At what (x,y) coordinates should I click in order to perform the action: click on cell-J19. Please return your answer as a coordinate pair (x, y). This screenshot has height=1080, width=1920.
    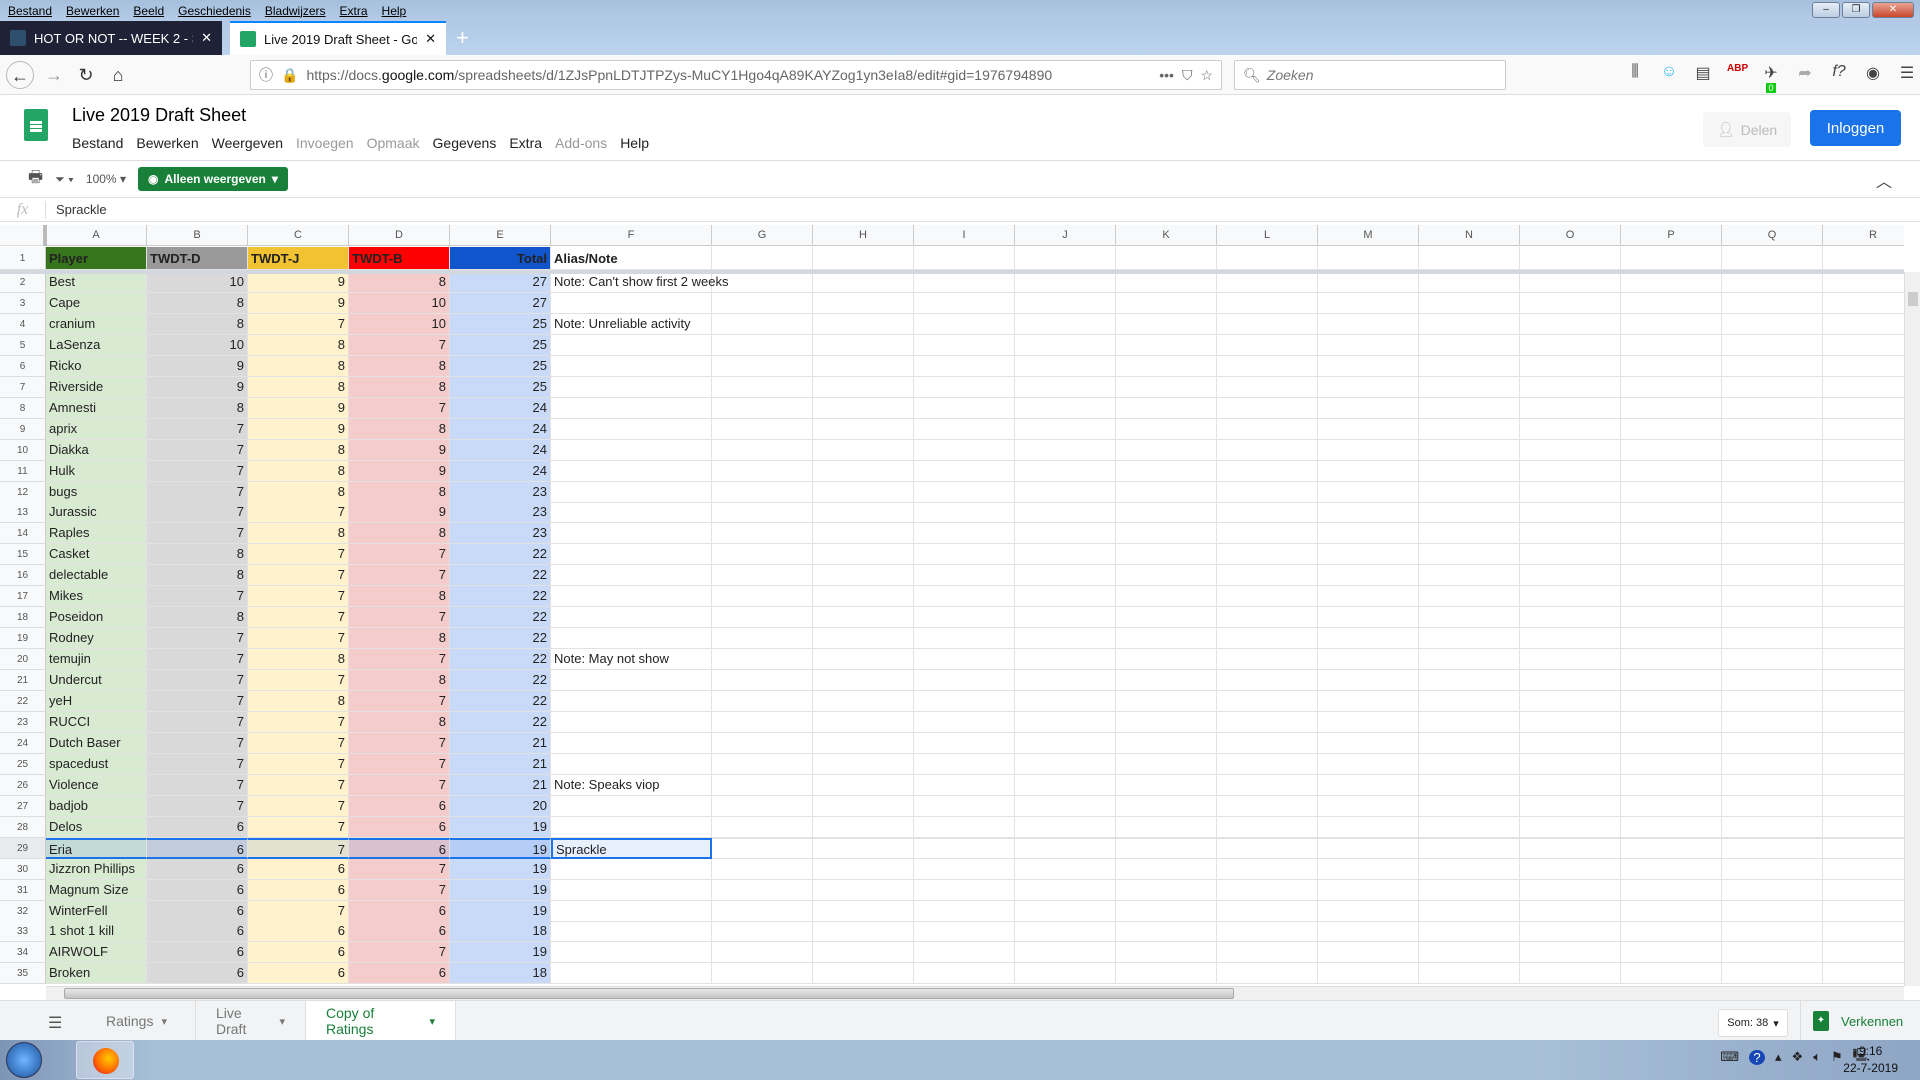
    Looking at the image, I should click on (1065, 639).